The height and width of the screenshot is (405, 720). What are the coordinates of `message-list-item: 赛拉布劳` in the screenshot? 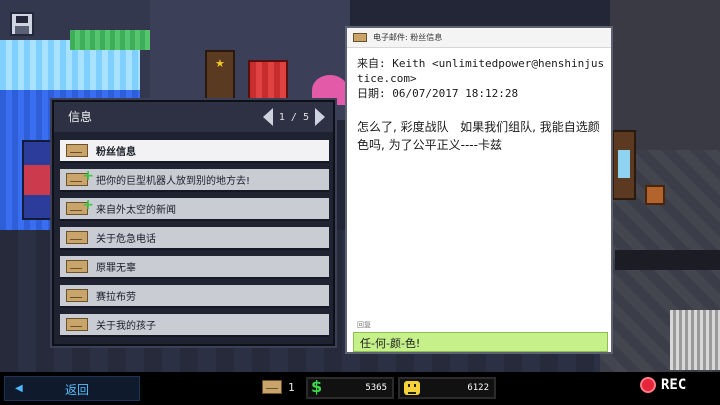 It's located at (194, 296).